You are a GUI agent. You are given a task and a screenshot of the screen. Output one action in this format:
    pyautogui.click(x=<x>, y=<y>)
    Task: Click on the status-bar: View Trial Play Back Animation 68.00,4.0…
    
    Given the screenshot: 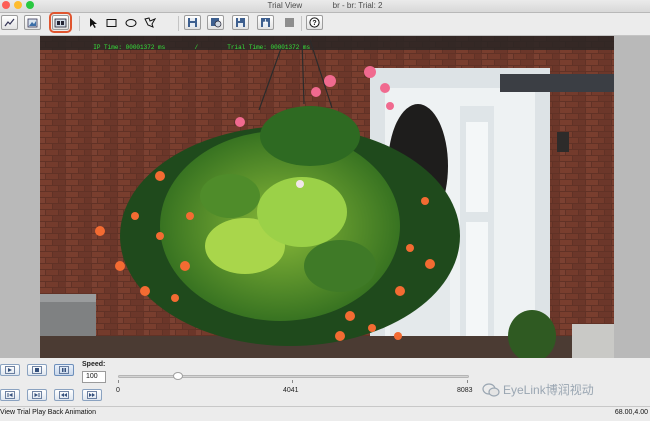 What is the action you would take?
    pyautogui.click(x=325, y=413)
    